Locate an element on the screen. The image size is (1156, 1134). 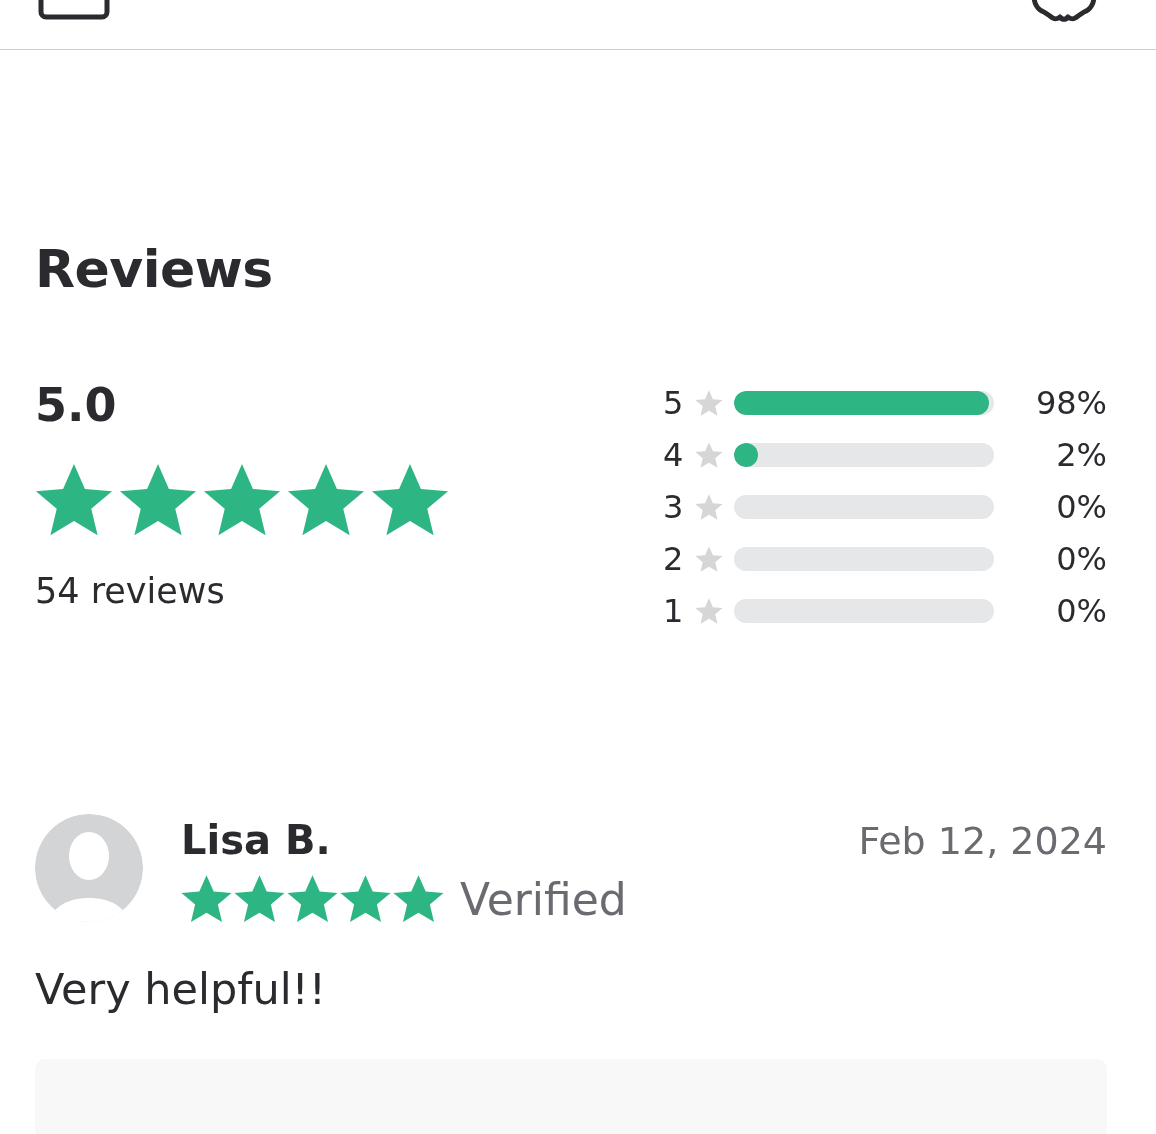
star-level-label: 3 is located at coordinates (674, 507).